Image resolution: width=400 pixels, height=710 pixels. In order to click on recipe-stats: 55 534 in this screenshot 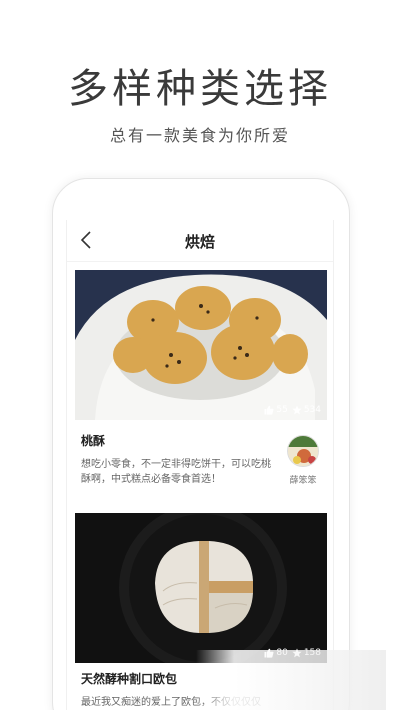, I will do `click(292, 410)`.